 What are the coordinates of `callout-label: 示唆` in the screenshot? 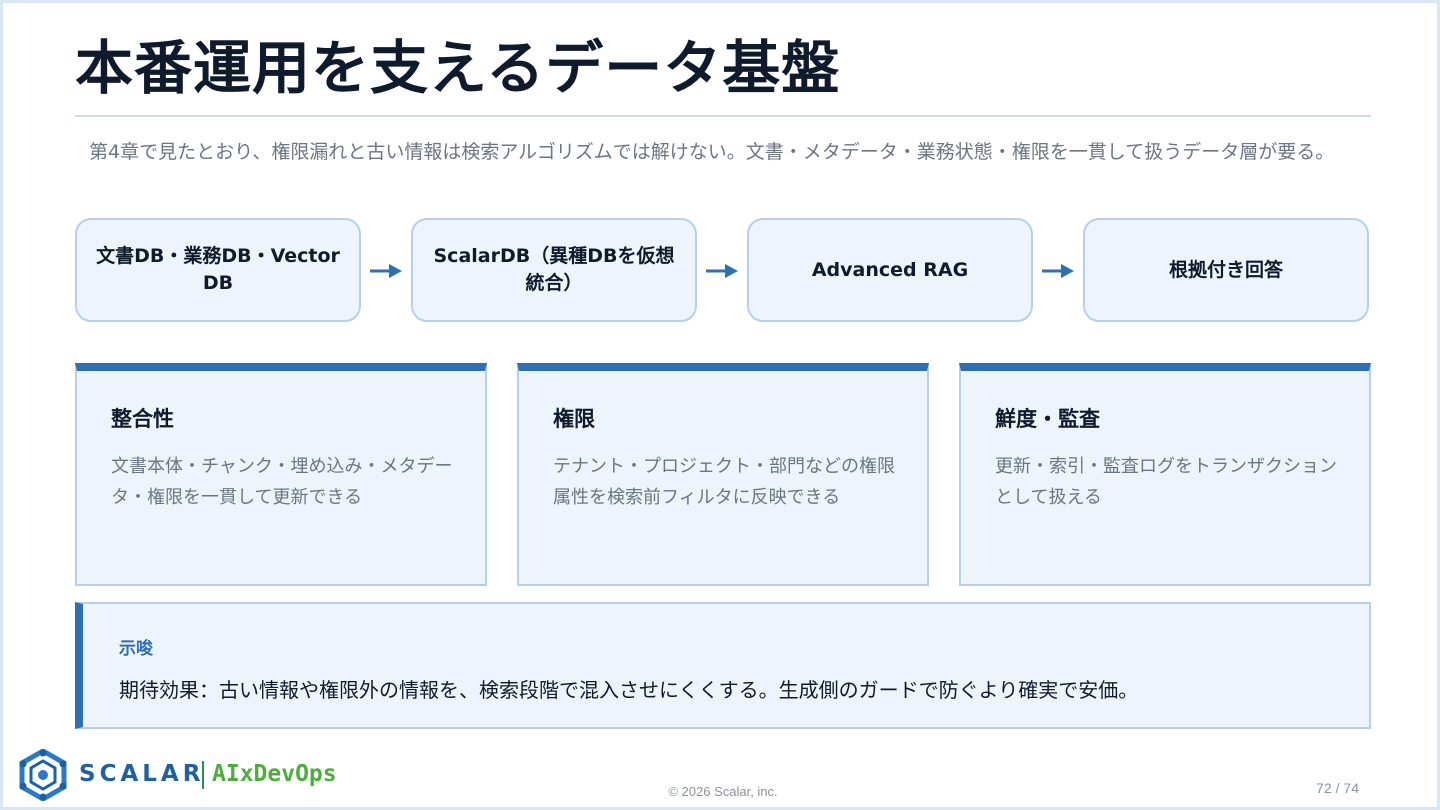 It's located at (136, 649).